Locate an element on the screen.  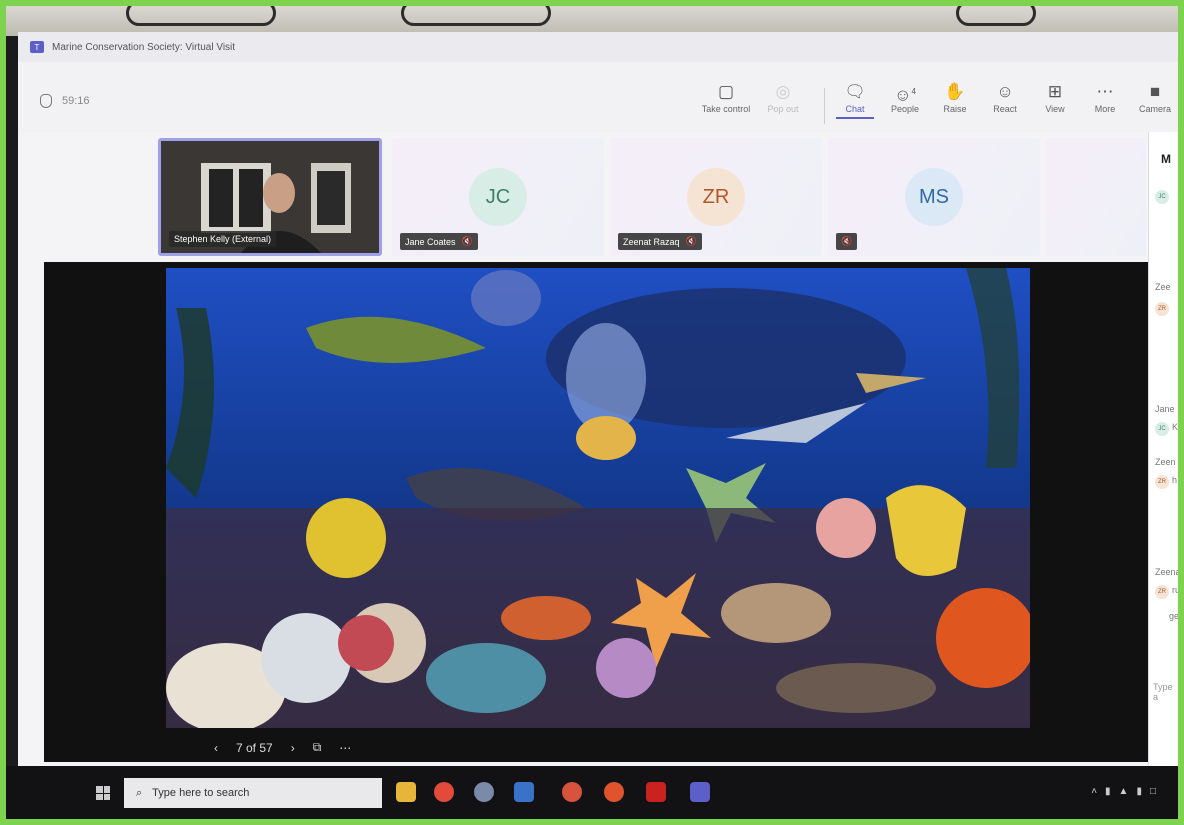
camera-icon: ■ is located at coordinates (1155, 91).